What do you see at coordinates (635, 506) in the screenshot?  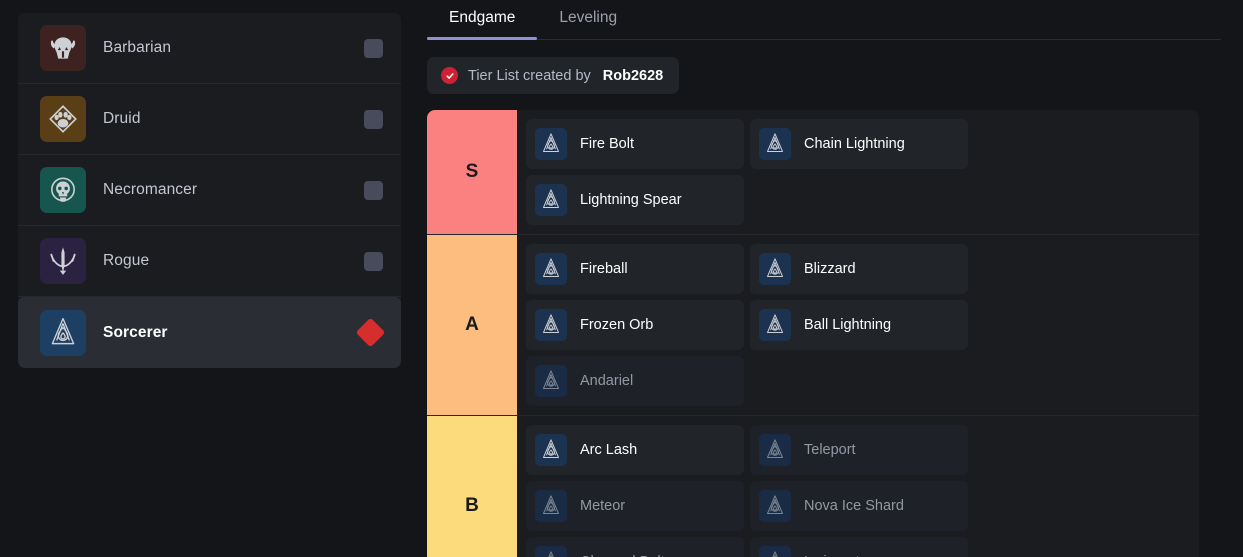 I see `skill-card: Meteor` at bounding box center [635, 506].